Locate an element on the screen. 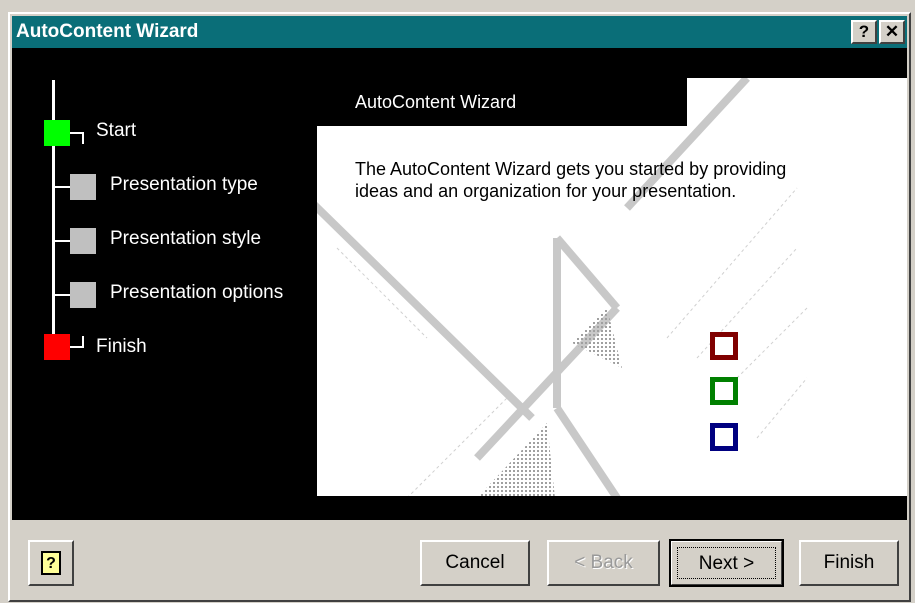 This screenshot has height=603, width=915. help-question-icon: ? is located at coordinates (51, 563).